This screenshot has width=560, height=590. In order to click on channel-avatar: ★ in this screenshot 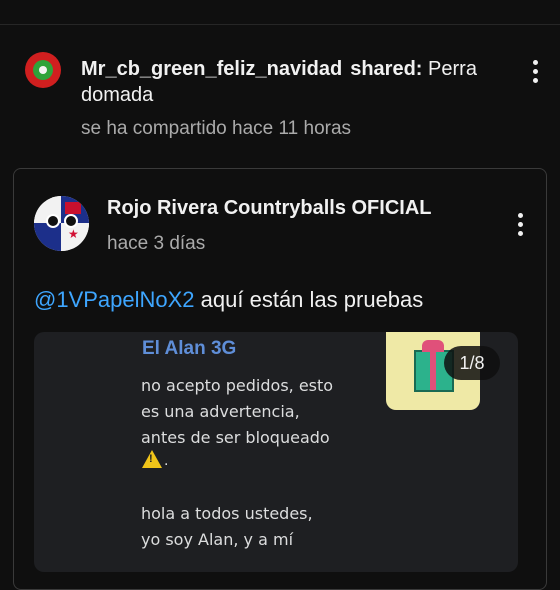, I will do `click(61, 223)`.